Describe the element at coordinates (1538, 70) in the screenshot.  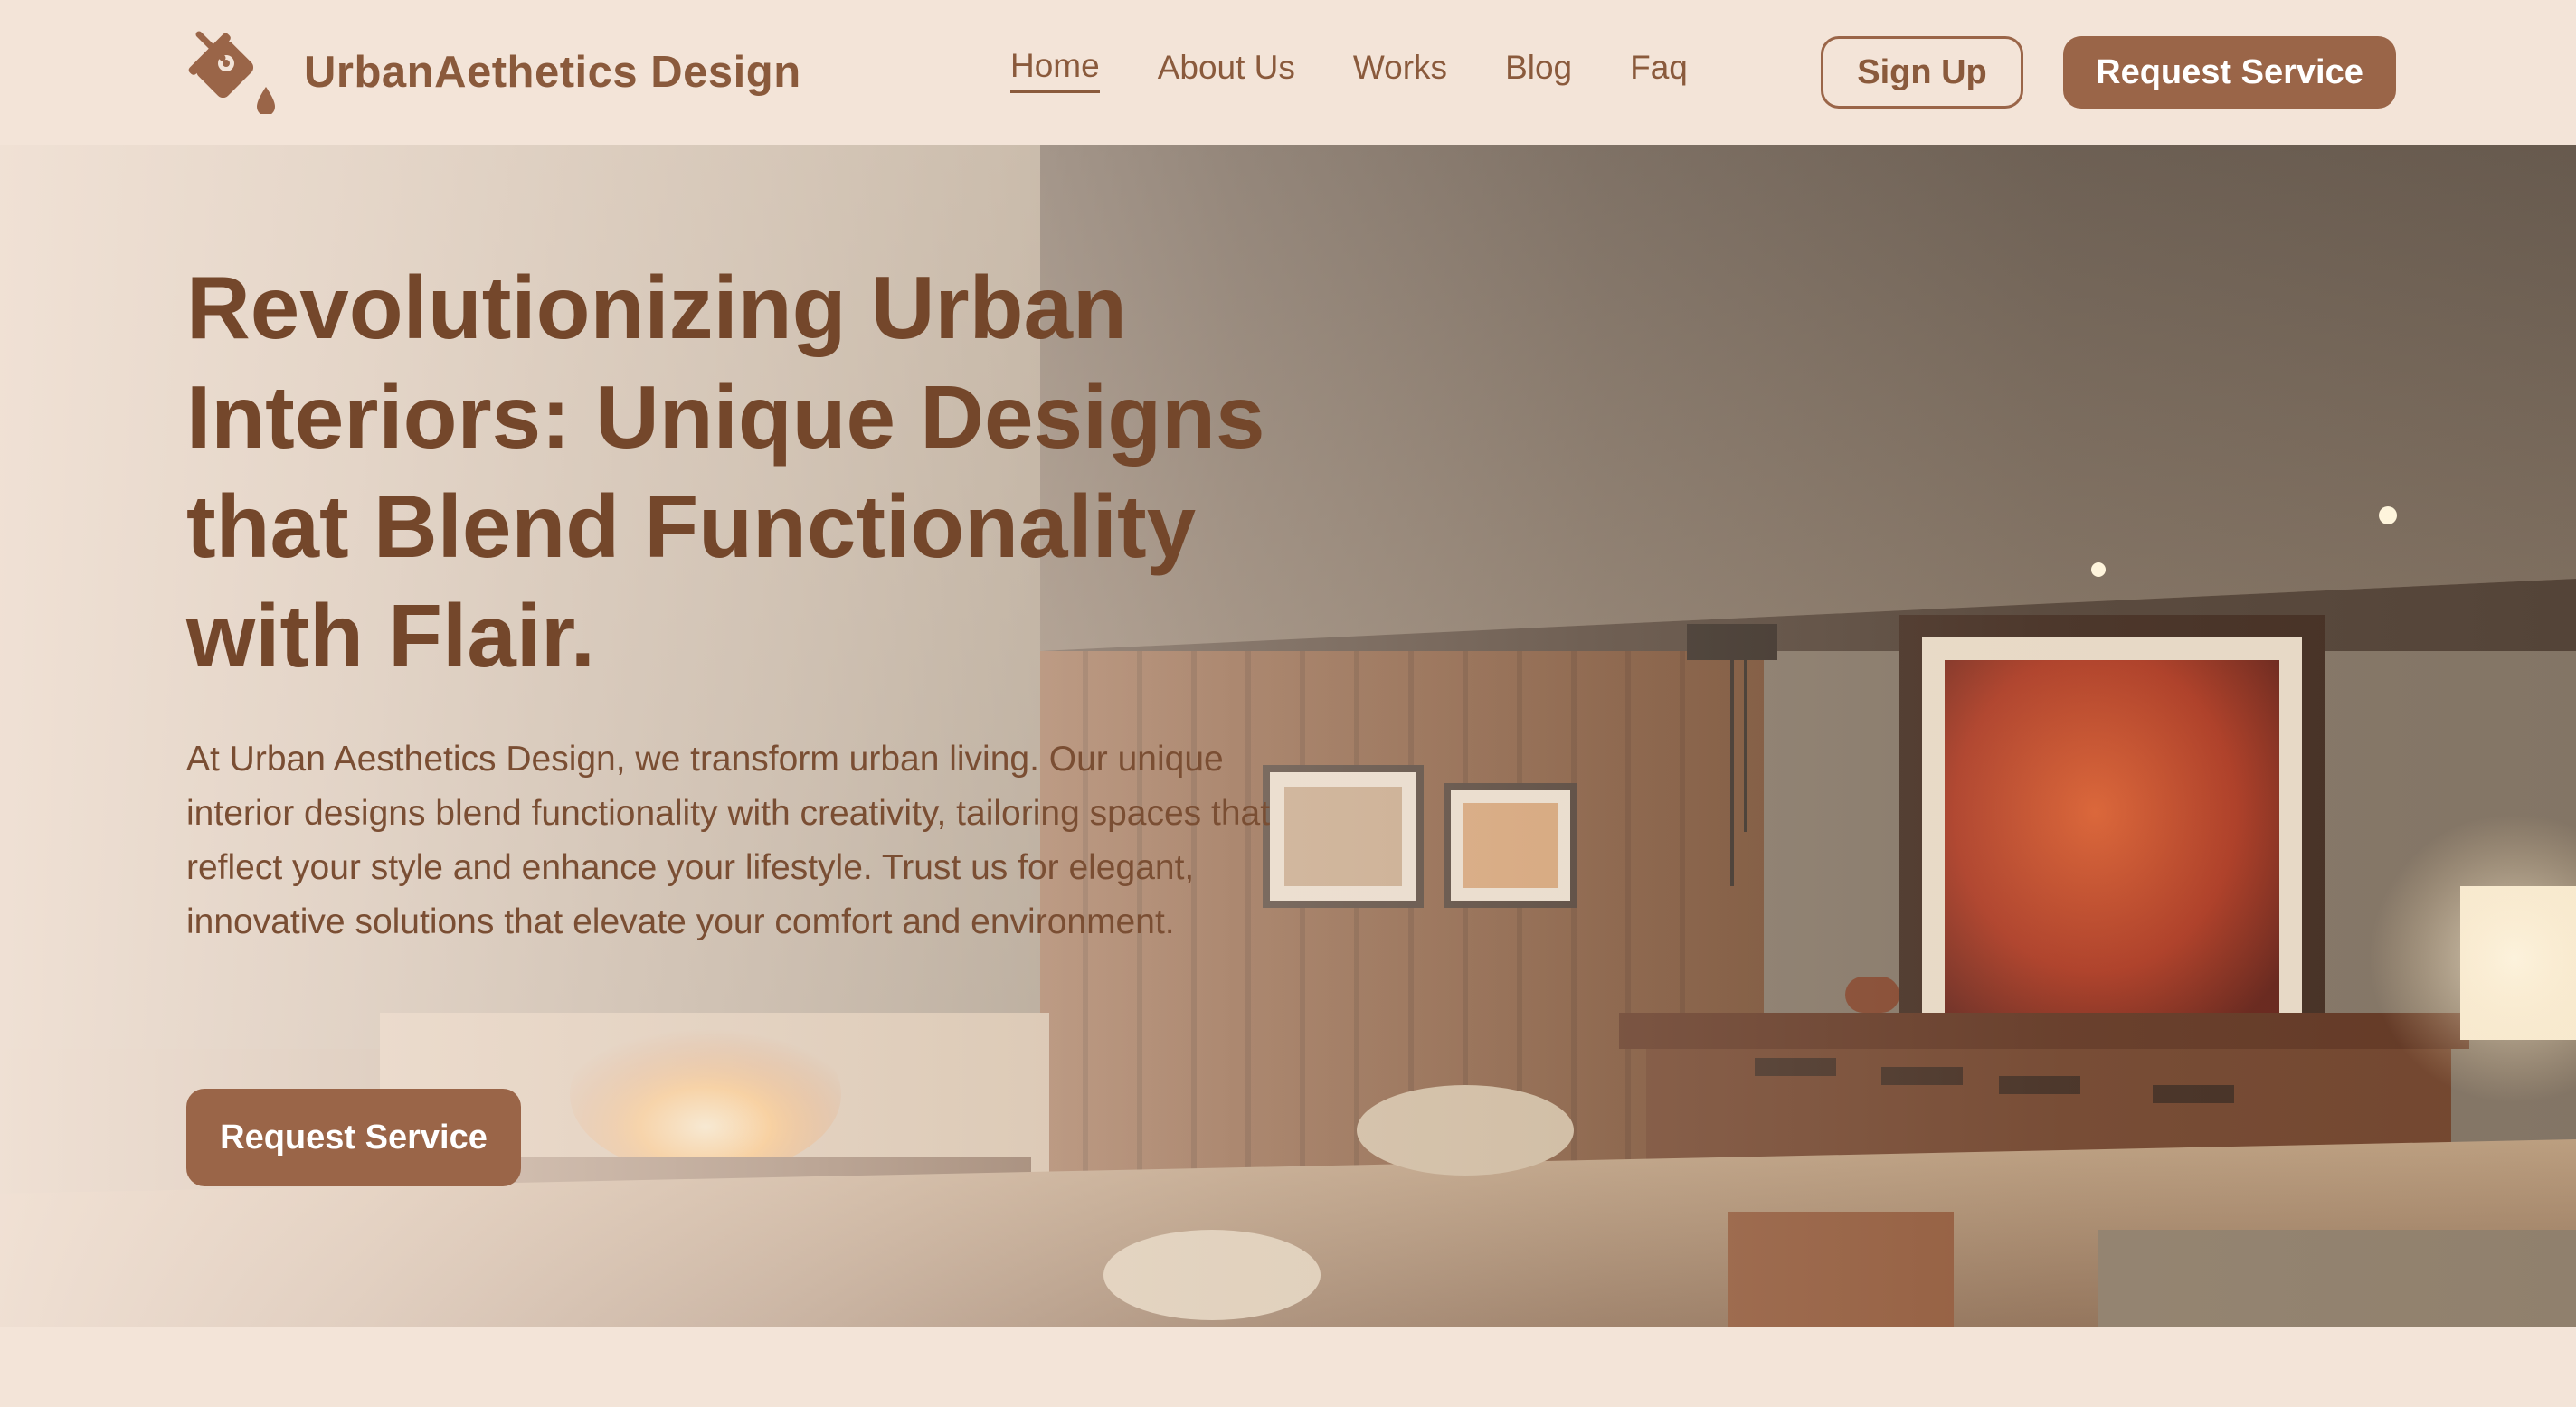
I see `nav-item-blog: Blog` at that location.